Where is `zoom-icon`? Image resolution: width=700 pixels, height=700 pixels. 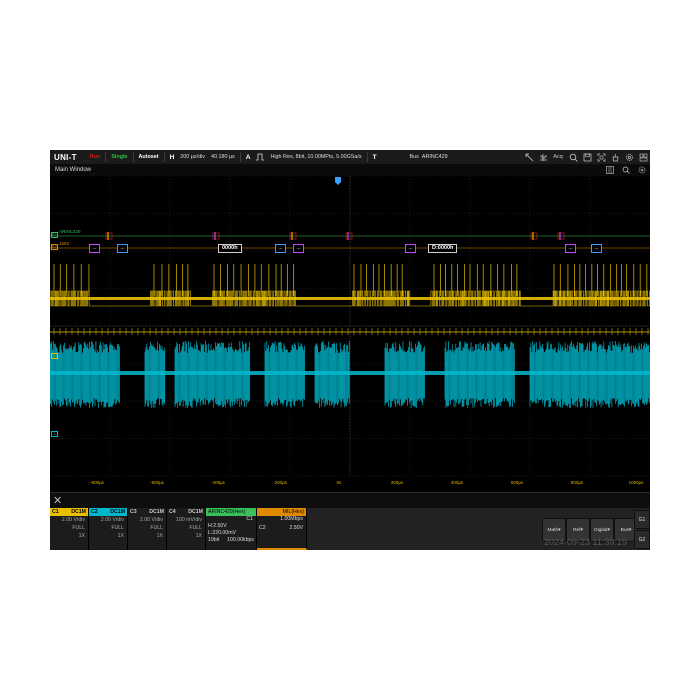 zoom-icon is located at coordinates (626, 170).